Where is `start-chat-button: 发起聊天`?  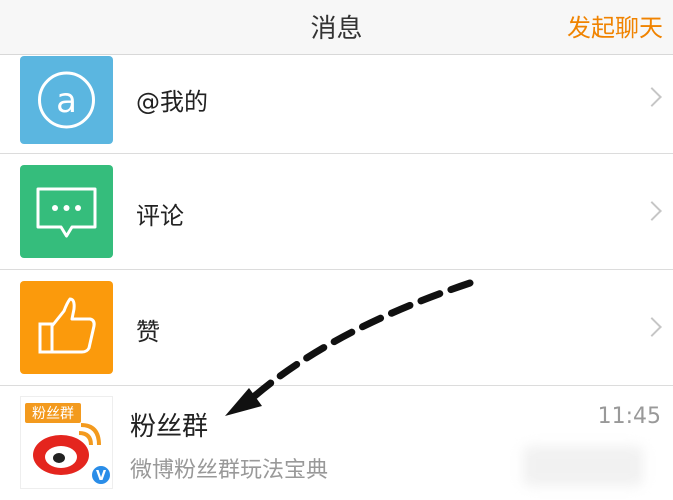 start-chat-button: 发起聊天 is located at coordinates (615, 25).